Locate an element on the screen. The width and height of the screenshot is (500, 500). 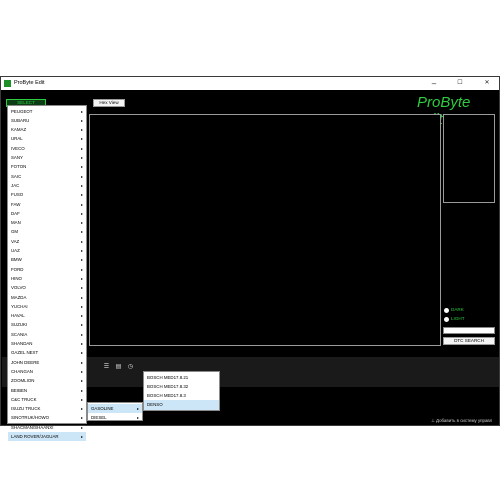
ecu-menu-item: DENSO is located at coordinates (181, 405).